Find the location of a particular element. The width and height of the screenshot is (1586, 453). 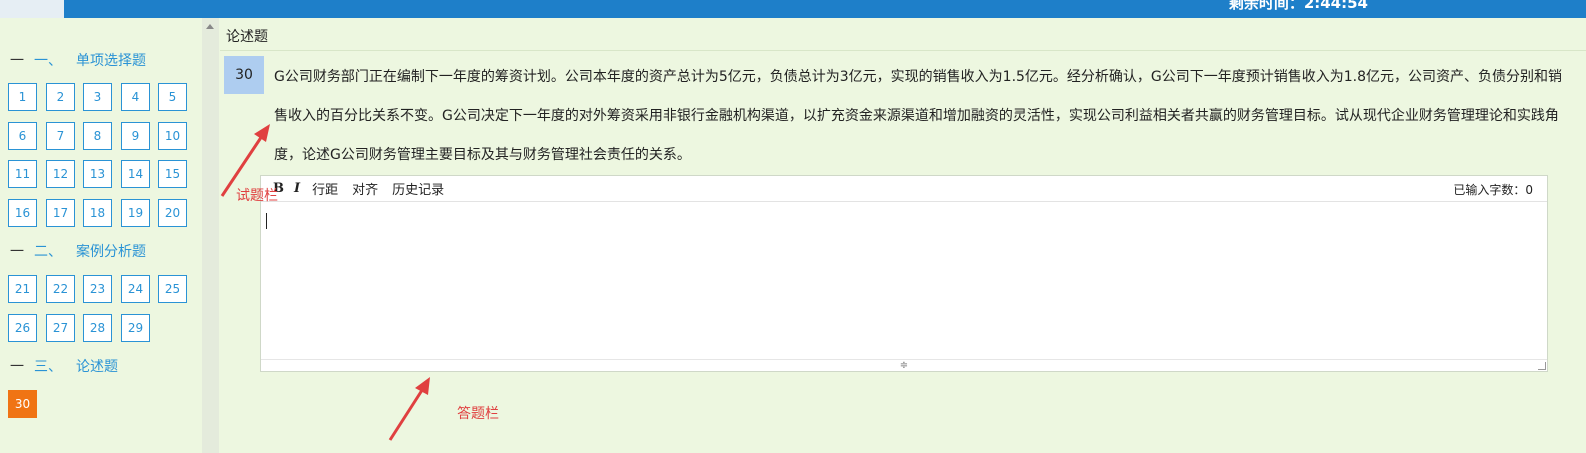

annotation-arrows is located at coordinates (325, 282).